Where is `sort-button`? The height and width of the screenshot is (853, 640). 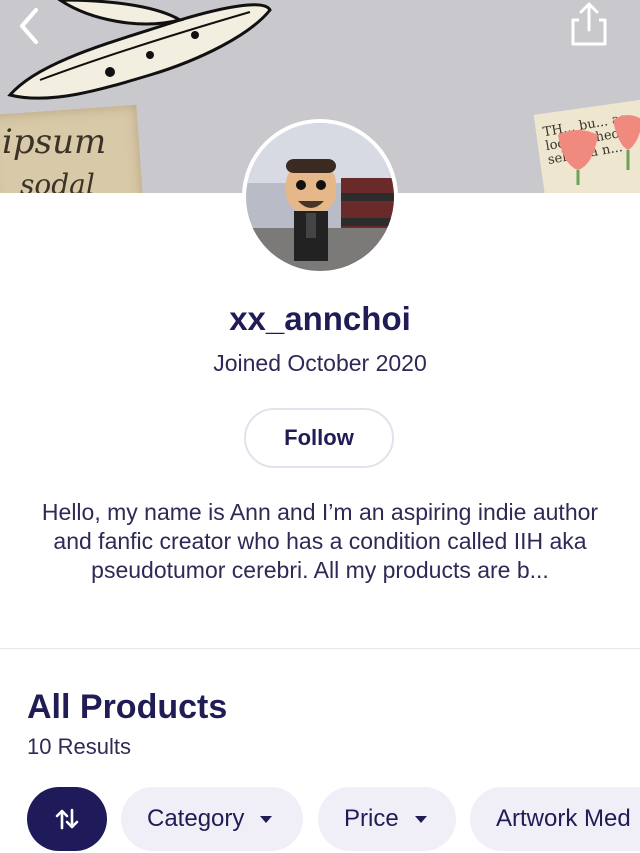
sort-button is located at coordinates (67, 819).